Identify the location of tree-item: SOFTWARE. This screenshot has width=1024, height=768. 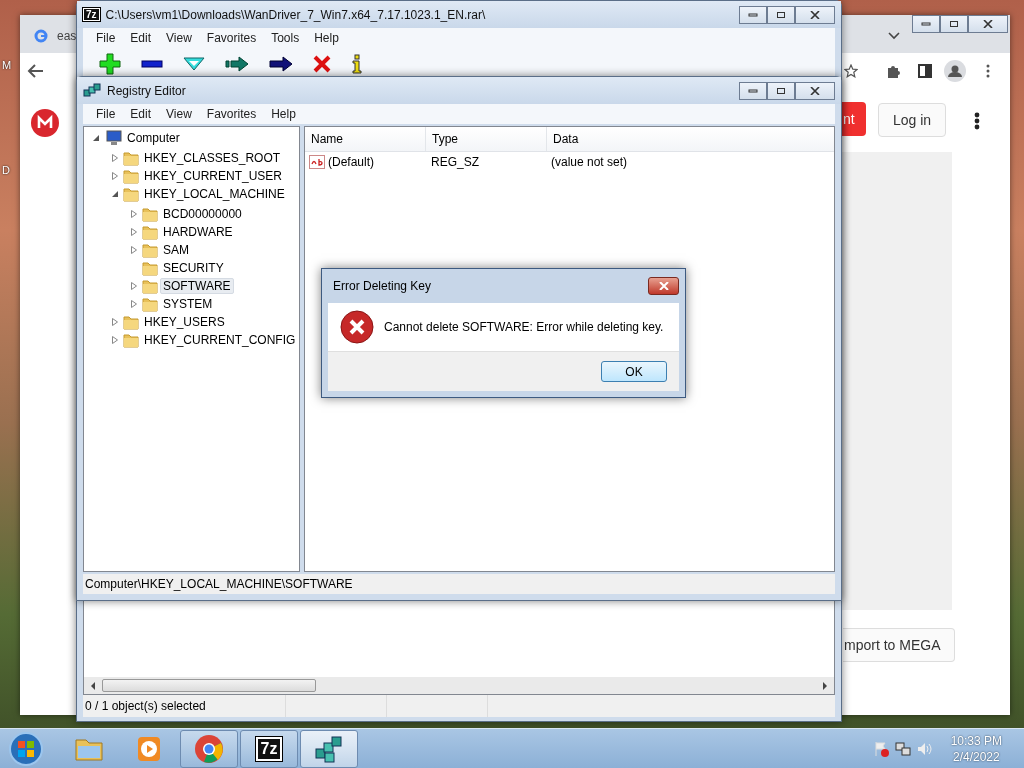
(197, 286).